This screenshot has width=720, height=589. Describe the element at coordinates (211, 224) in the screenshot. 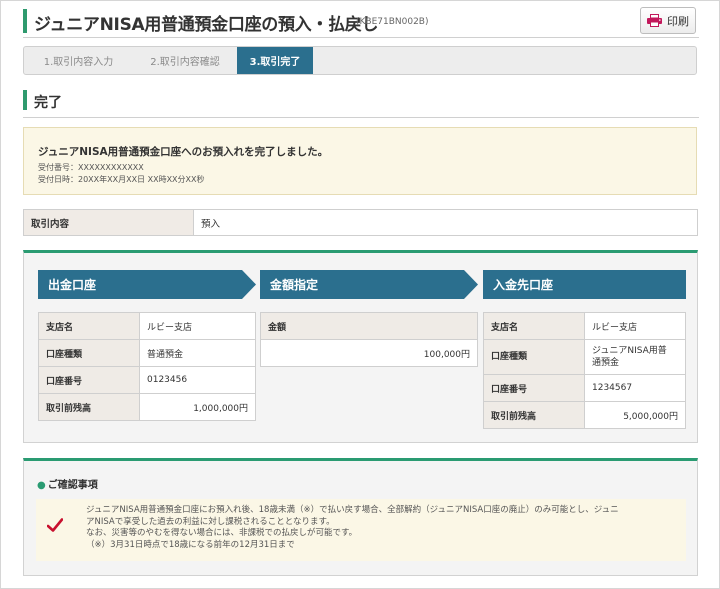

I see `transaction-type-value: 預入` at that location.